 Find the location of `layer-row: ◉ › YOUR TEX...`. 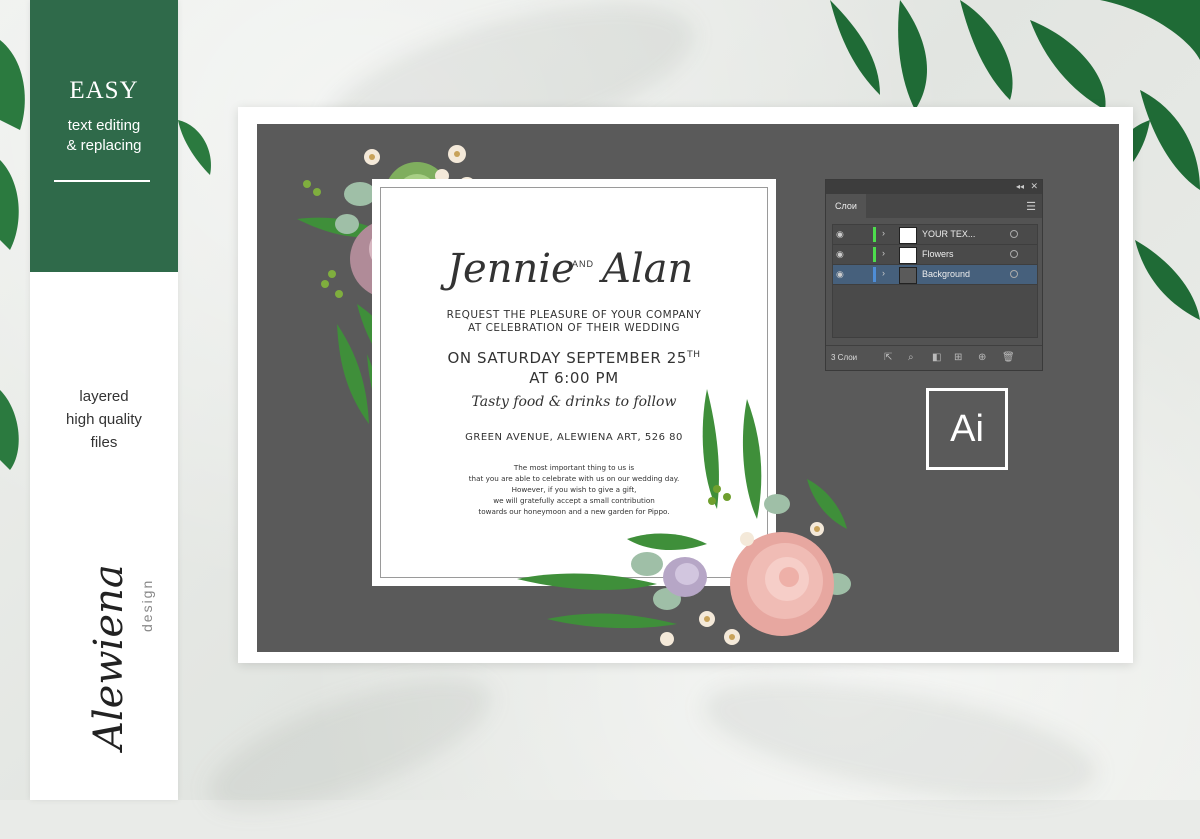

layer-row: ◉ › YOUR TEX... is located at coordinates (935, 235).